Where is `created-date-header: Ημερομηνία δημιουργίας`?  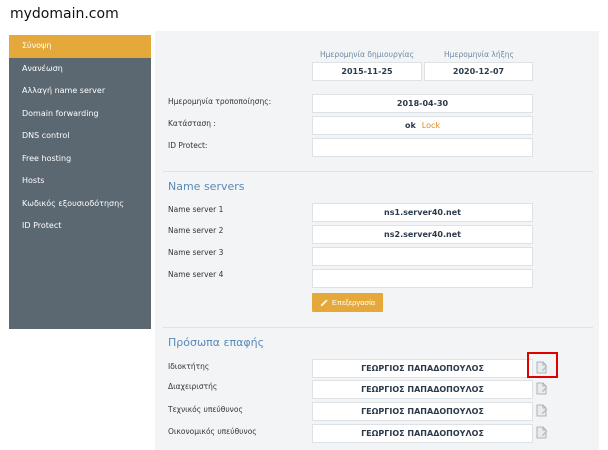
created-date-header: Ημερομηνία δημιουργίας is located at coordinates (367, 54).